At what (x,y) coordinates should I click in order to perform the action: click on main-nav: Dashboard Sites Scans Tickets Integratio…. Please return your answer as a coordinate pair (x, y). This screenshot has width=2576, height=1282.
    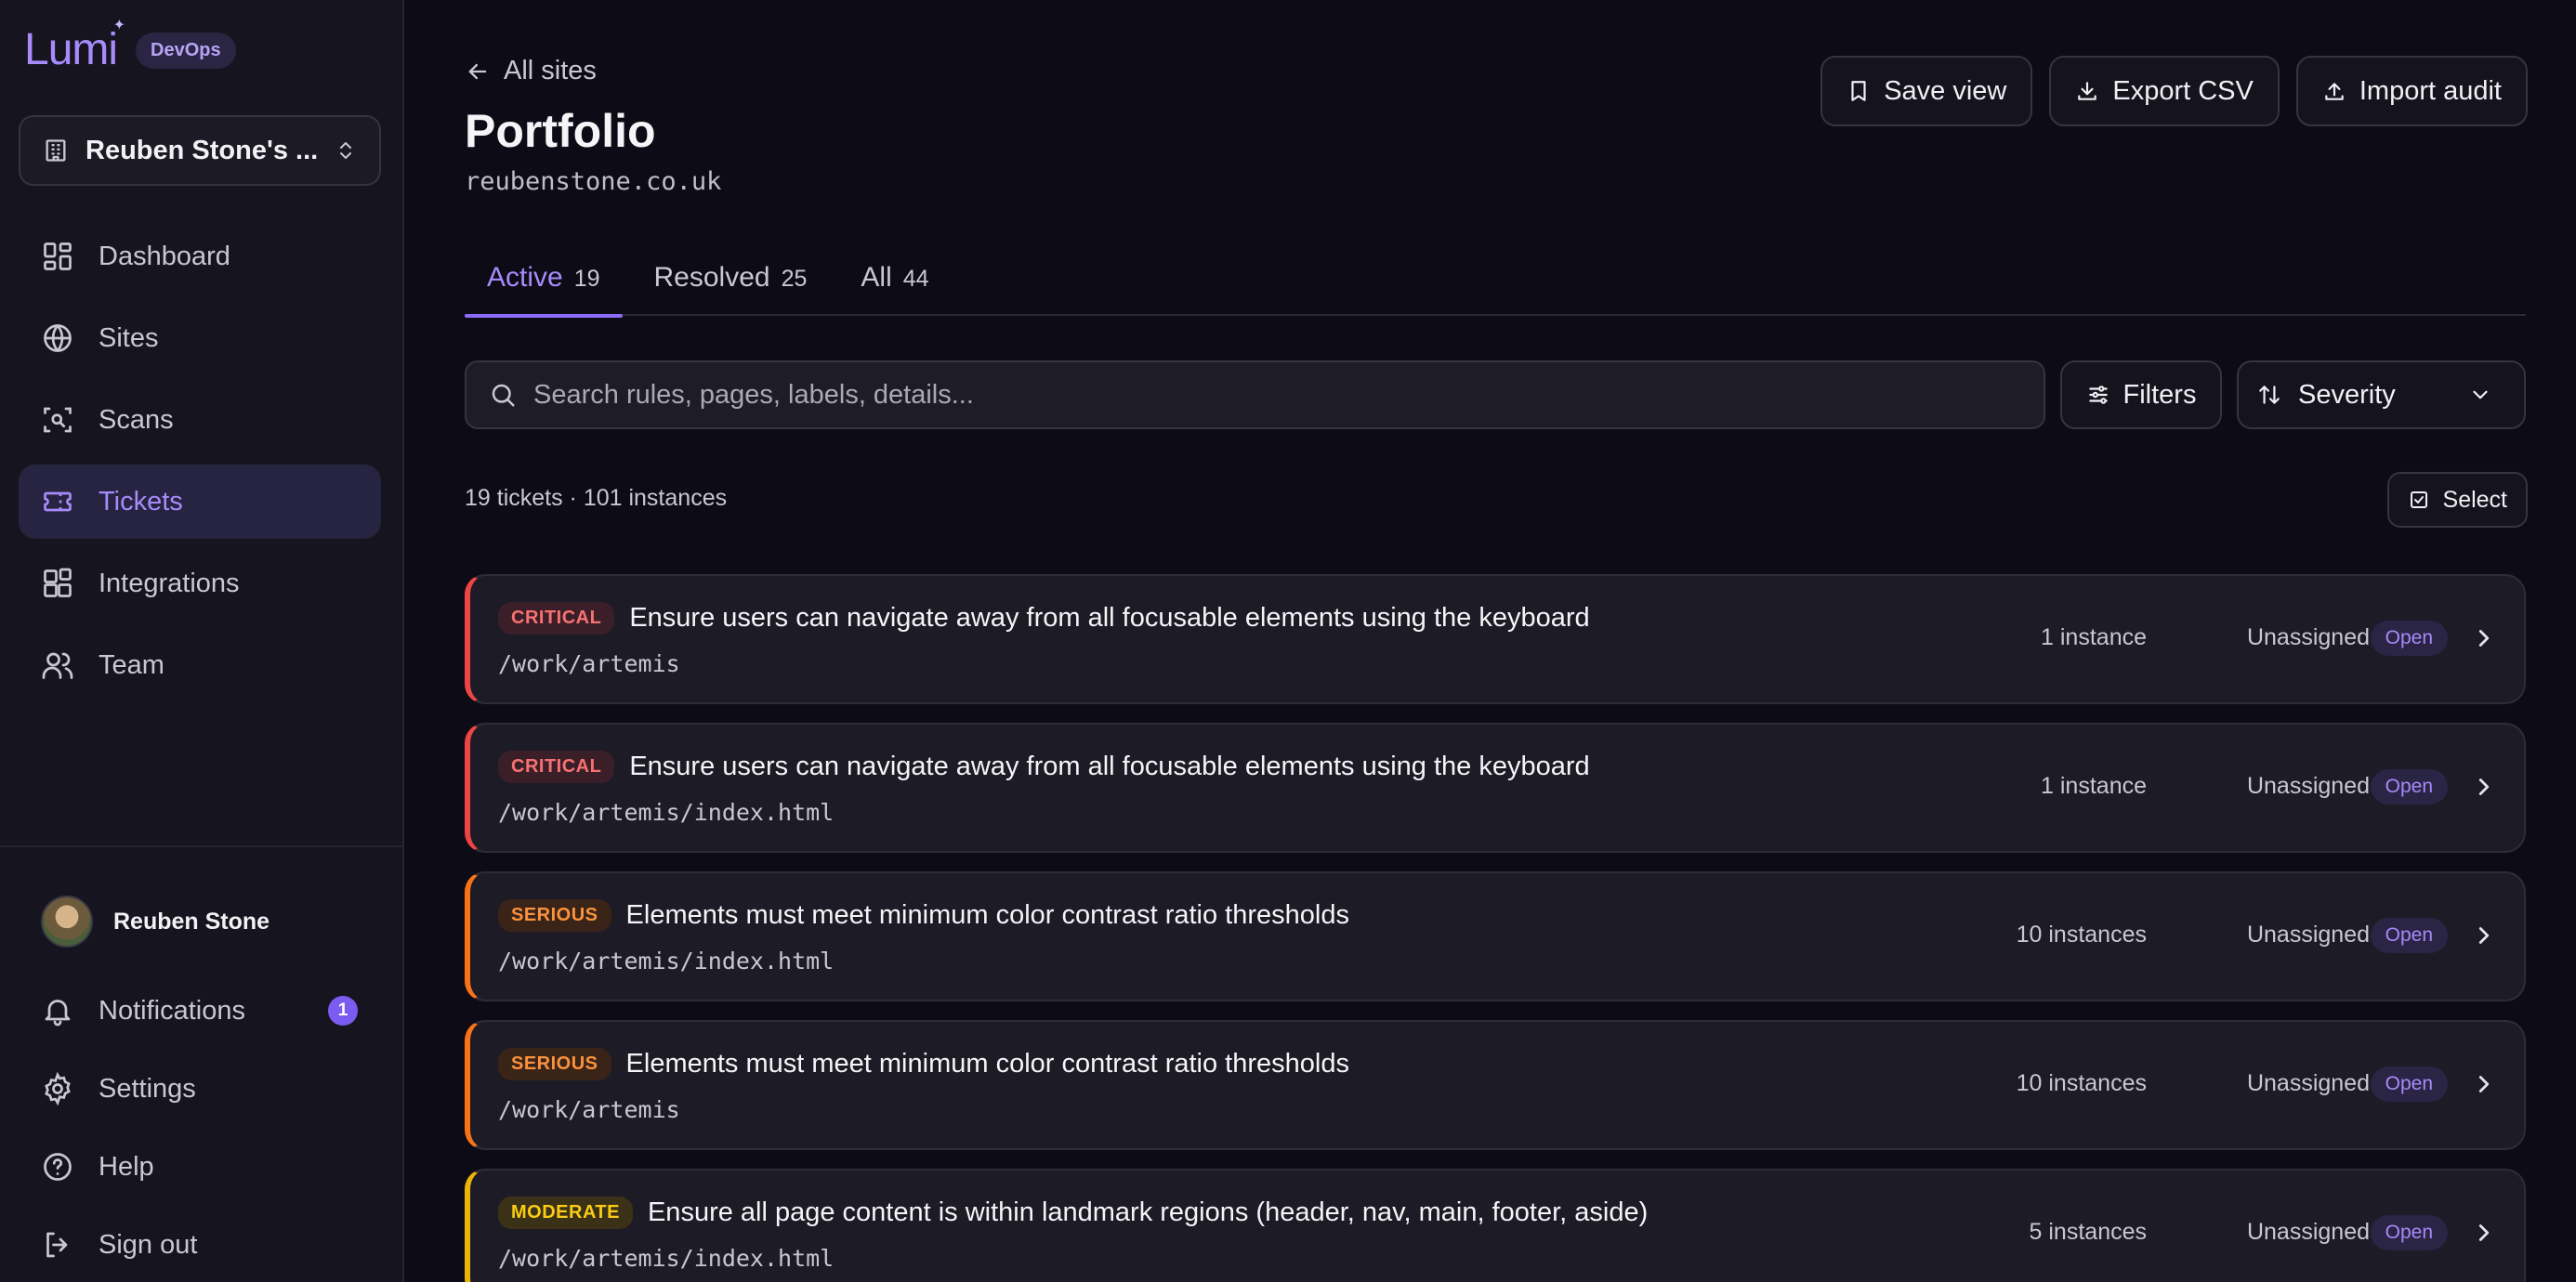
    Looking at the image, I should click on (200, 465).